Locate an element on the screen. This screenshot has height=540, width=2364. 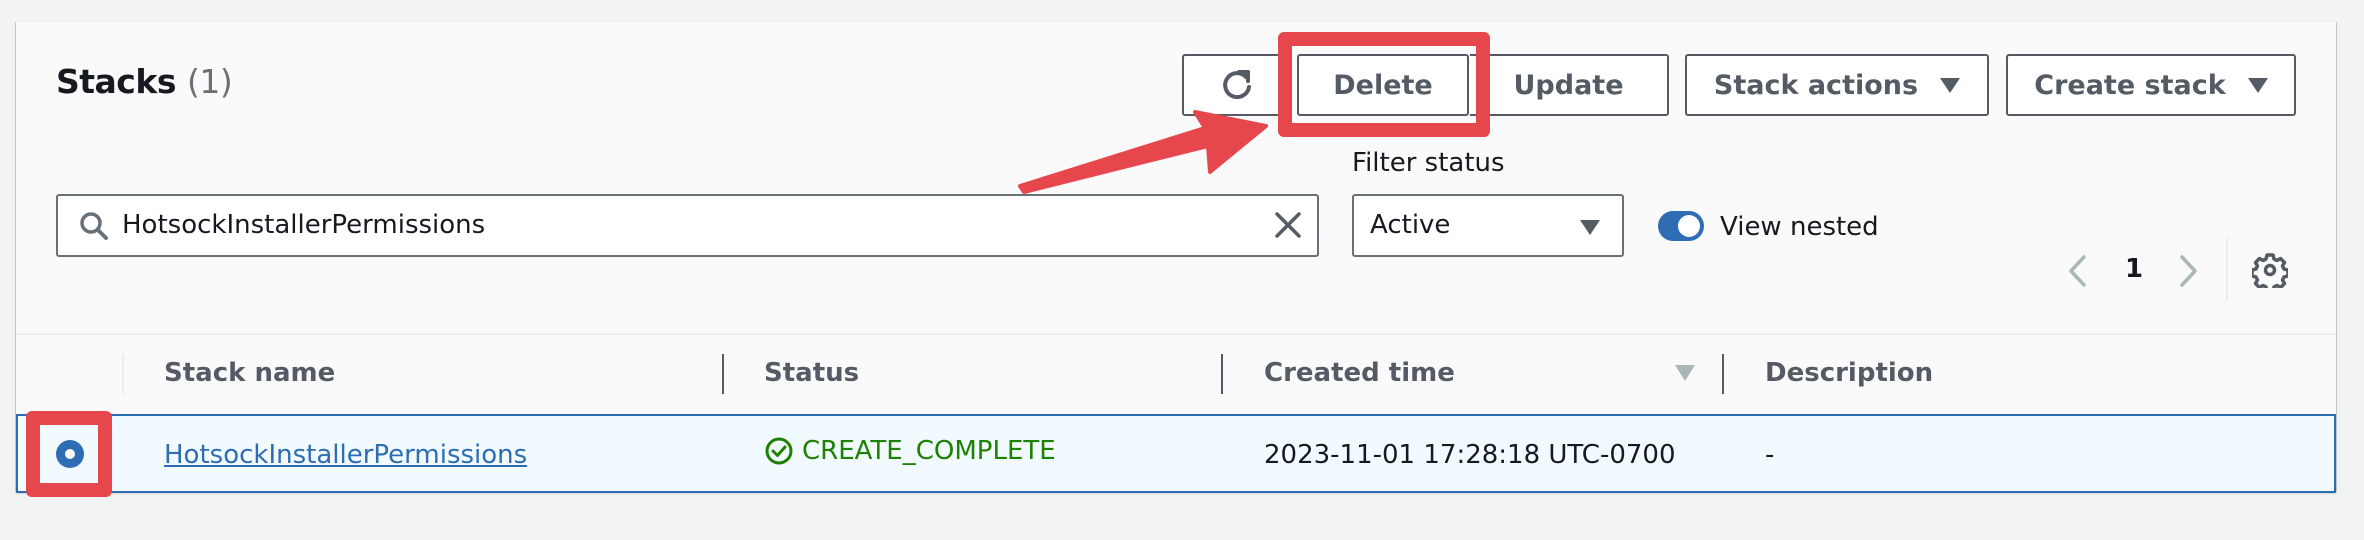
table-top-divider is located at coordinates (1176, 334).